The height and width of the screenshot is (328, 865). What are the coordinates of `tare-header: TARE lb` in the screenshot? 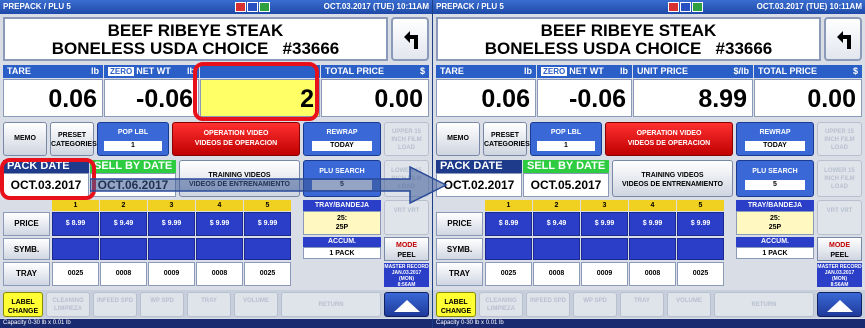 It's located at (53, 71).